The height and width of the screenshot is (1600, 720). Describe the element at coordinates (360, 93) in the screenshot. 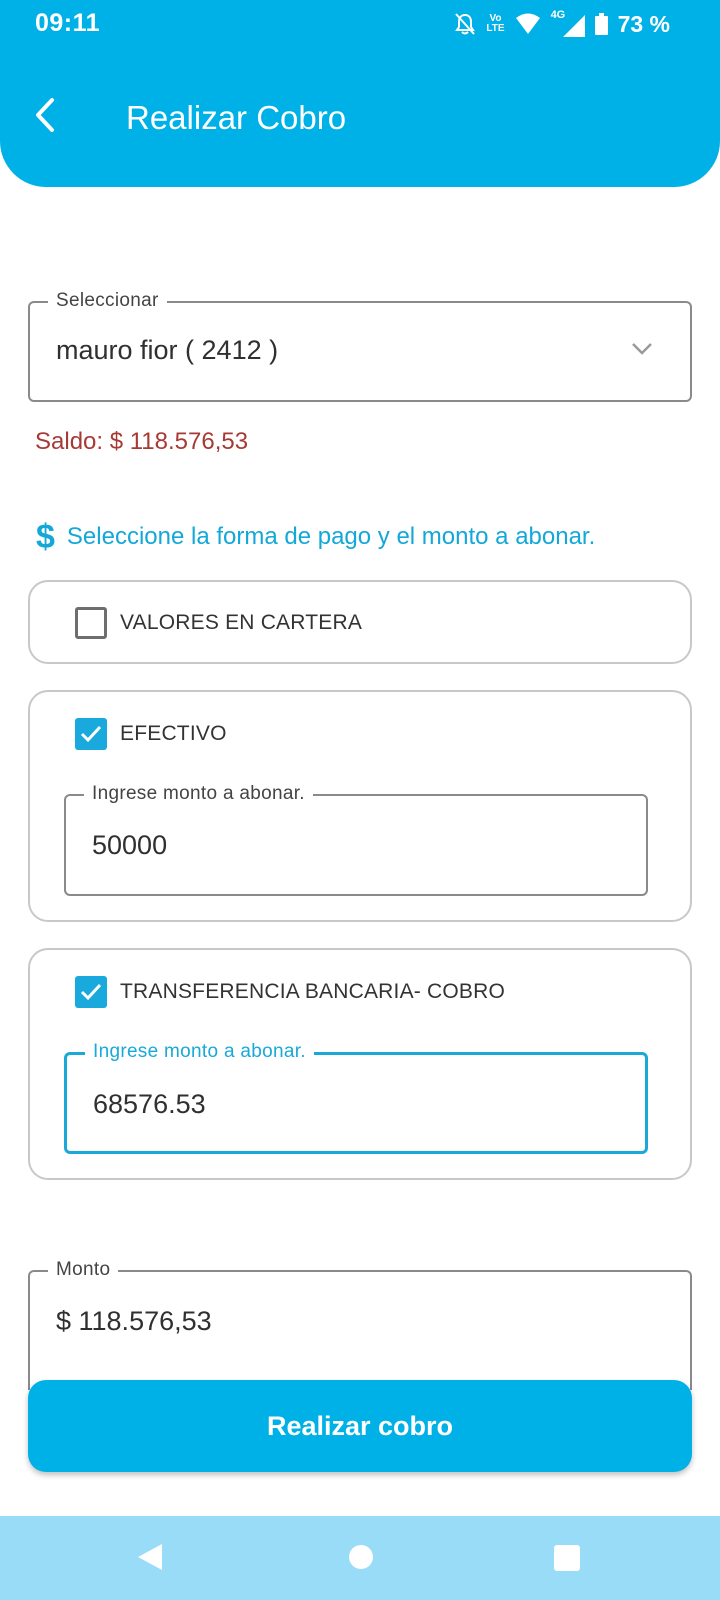

I see `app-header: 09:11 Vo LTE 4G 73 % Realizar Cobro` at that location.